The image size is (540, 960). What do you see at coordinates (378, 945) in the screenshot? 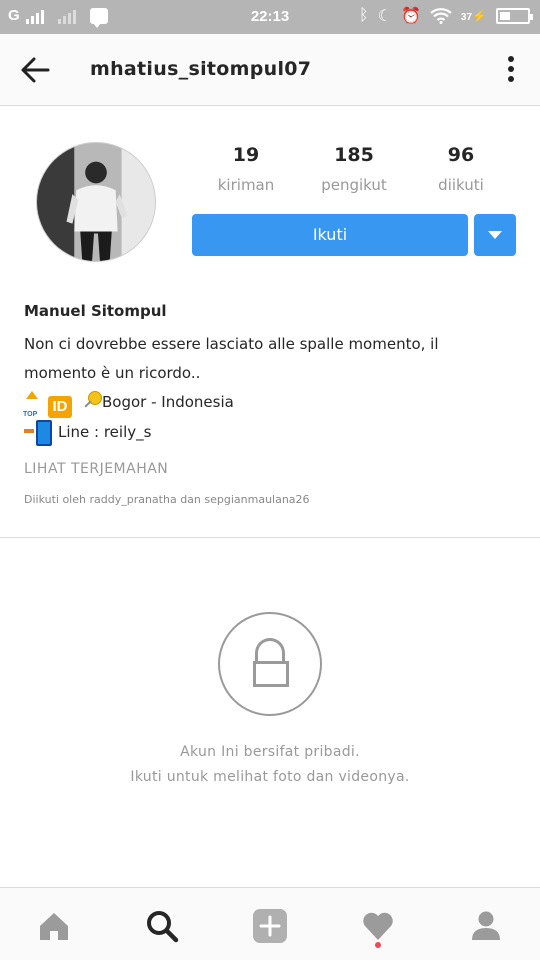
I see `notification-dot` at bounding box center [378, 945].